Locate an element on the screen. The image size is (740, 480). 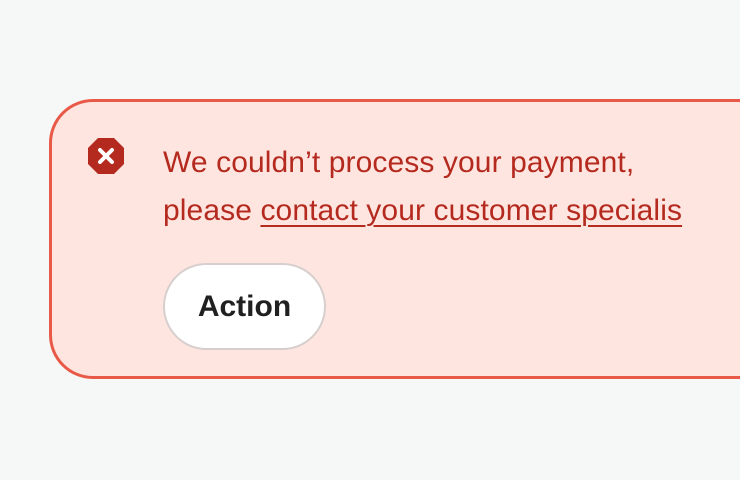
action-button: Action is located at coordinates (244, 306).